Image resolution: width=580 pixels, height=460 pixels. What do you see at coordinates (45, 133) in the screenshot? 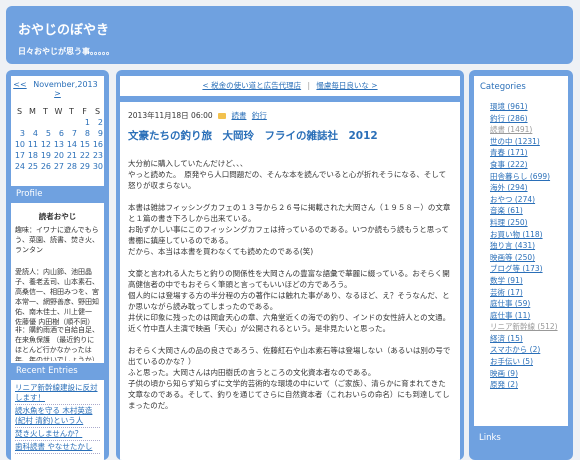
I see `calendar-day: 5` at bounding box center [45, 133].